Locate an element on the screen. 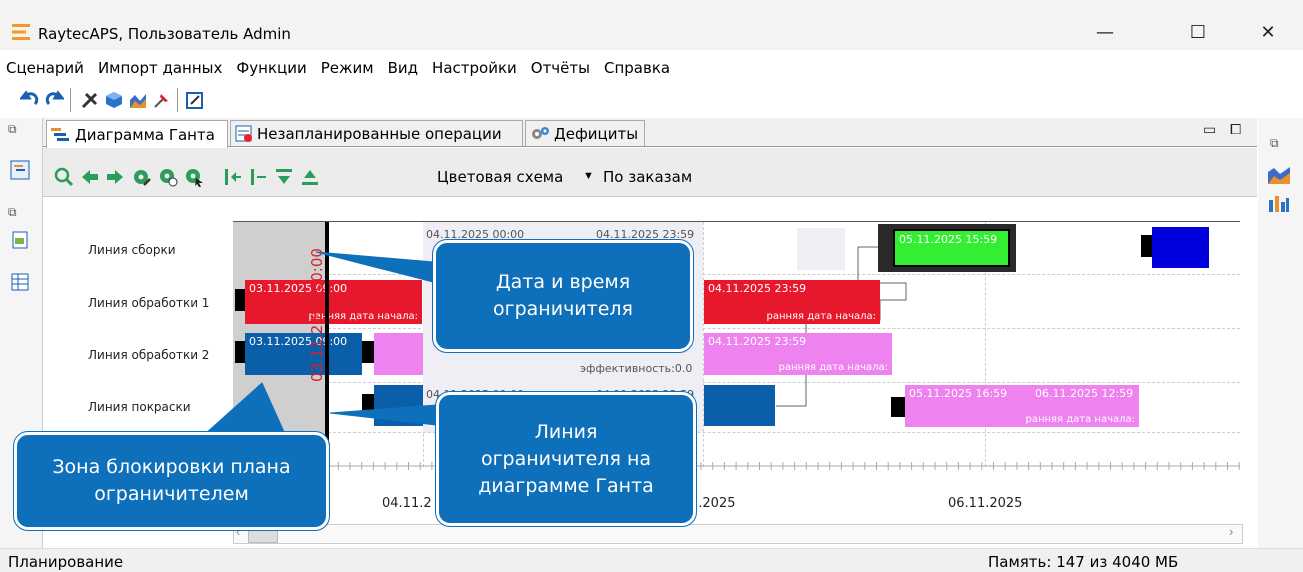 This screenshot has width=1303, height=572. menu-reports: Отчёты is located at coordinates (560, 68).